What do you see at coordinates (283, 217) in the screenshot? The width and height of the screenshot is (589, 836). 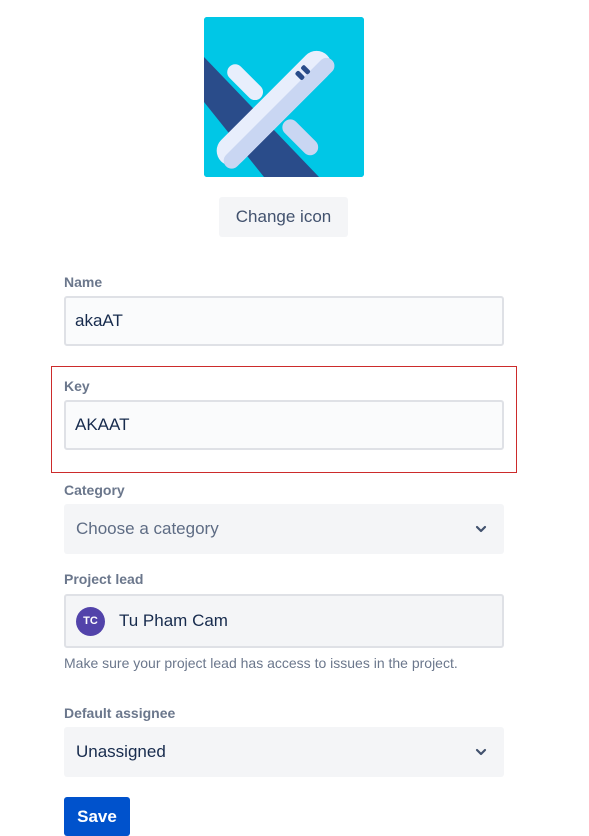 I see `change-icon-button: Change icon` at bounding box center [283, 217].